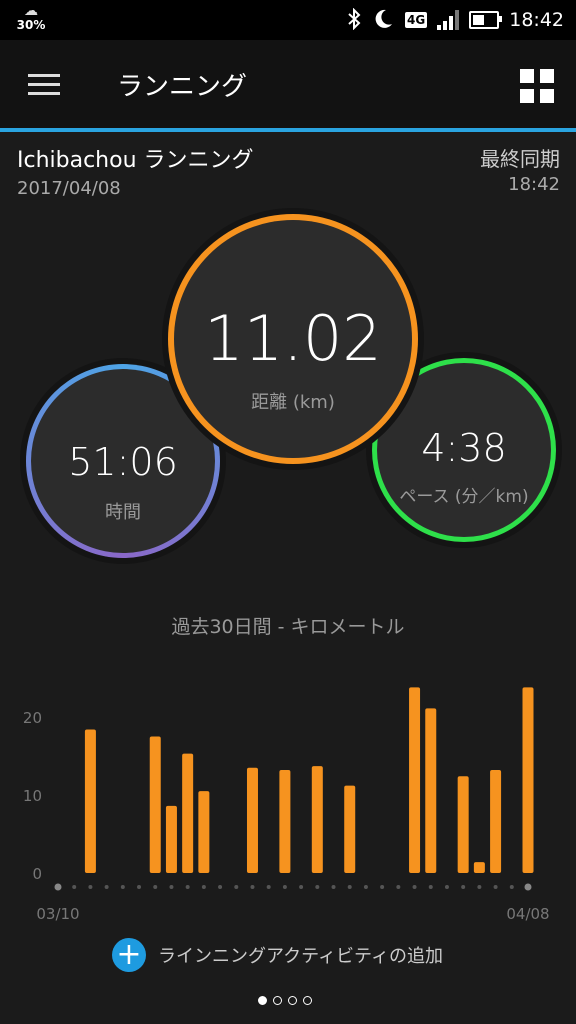 The image size is (576, 1024). Describe the element at coordinates (182, 87) in the screenshot. I see `page-title: ランニング` at that location.